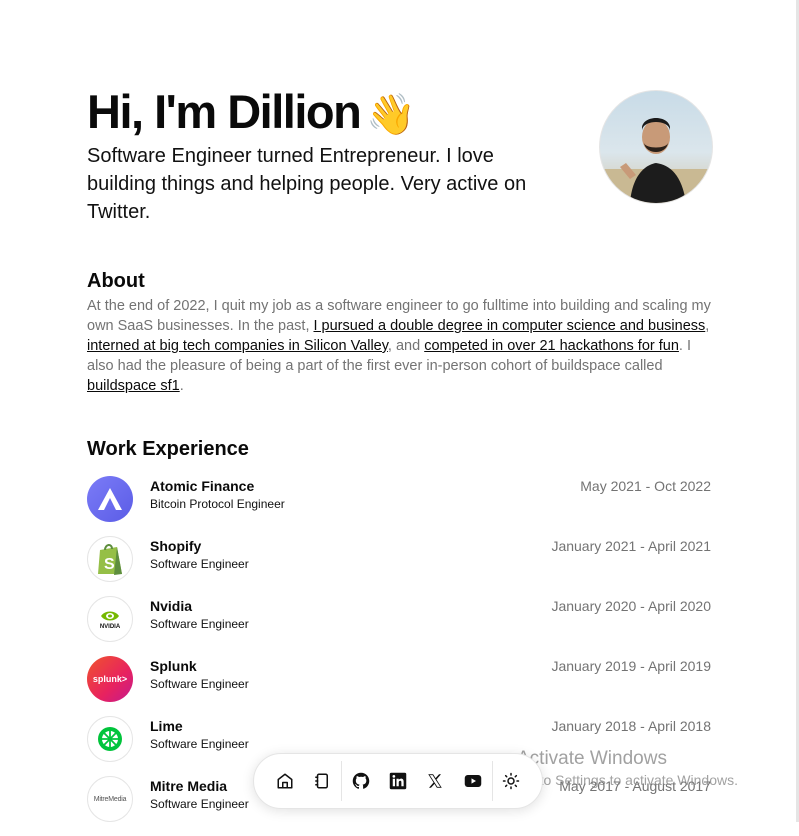 The height and width of the screenshot is (836, 799). I want to click on linkedin-icon, so click(398, 781).